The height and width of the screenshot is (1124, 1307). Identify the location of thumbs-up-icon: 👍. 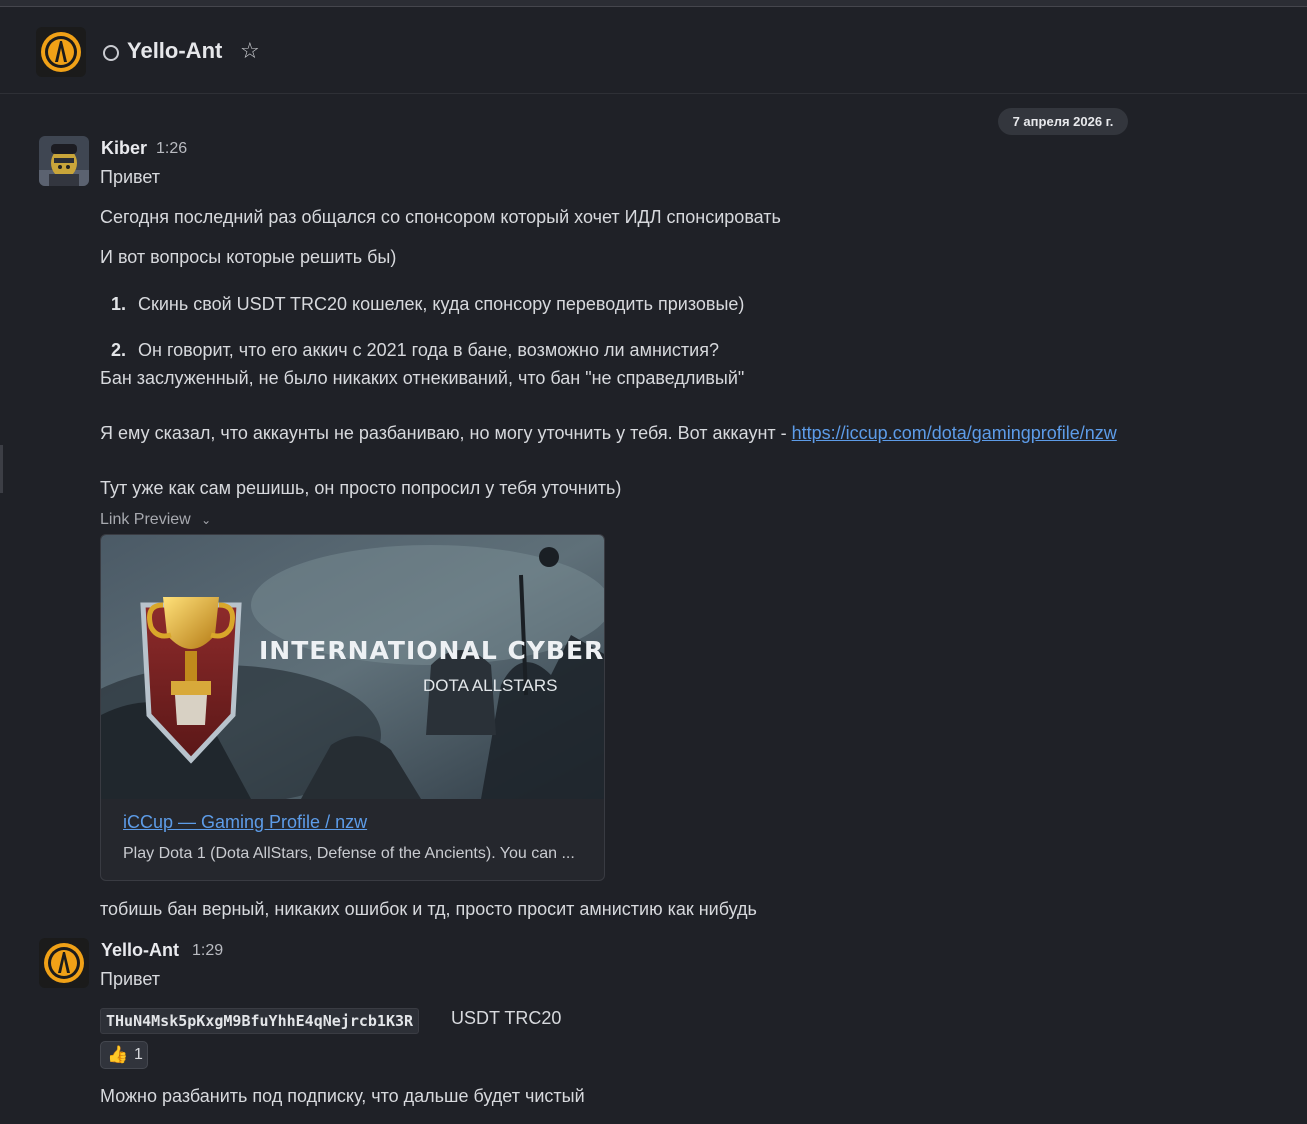
(118, 1054).